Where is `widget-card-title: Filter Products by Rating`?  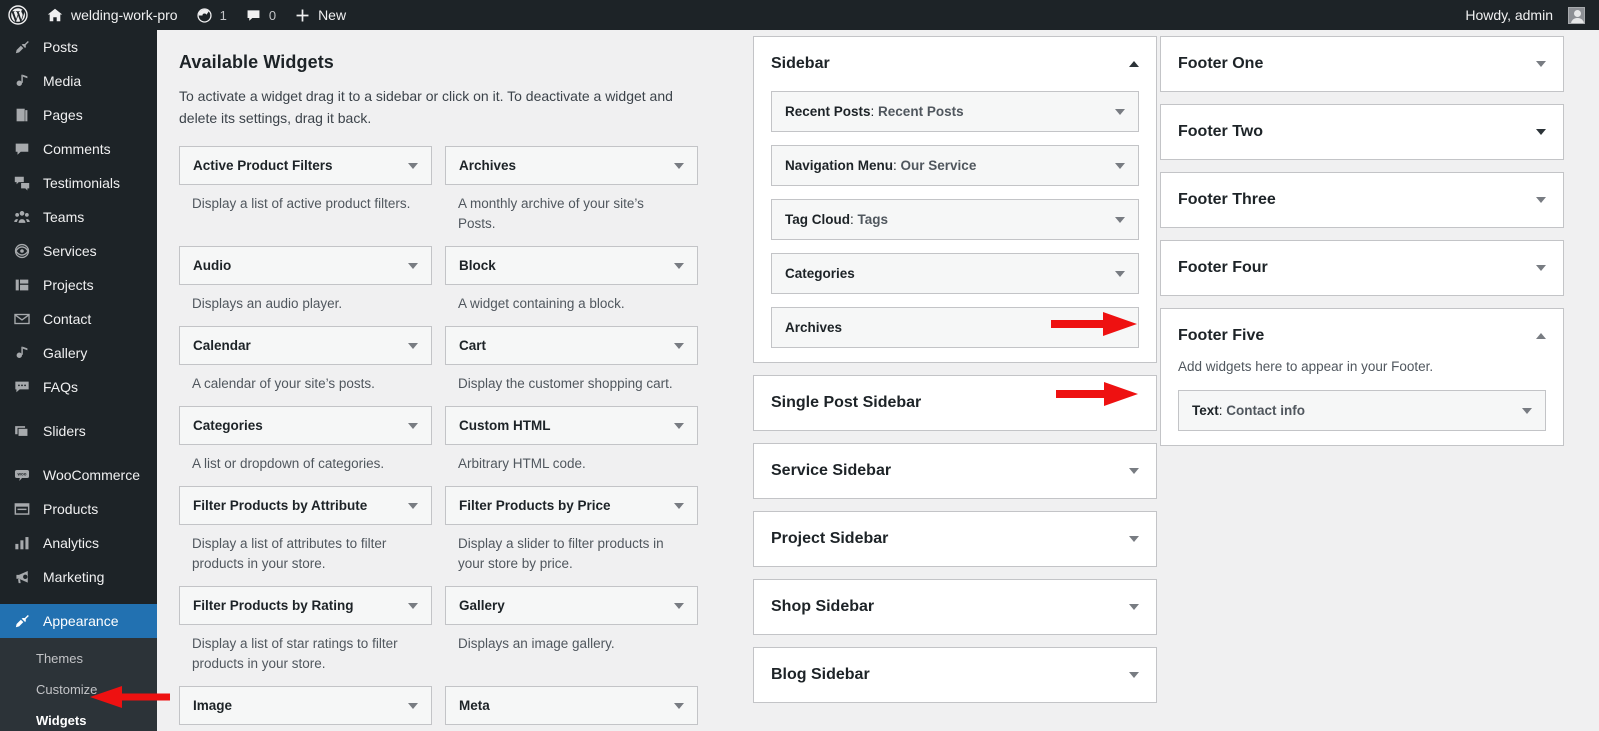
widget-card-title: Filter Products by Rating is located at coordinates (273, 606).